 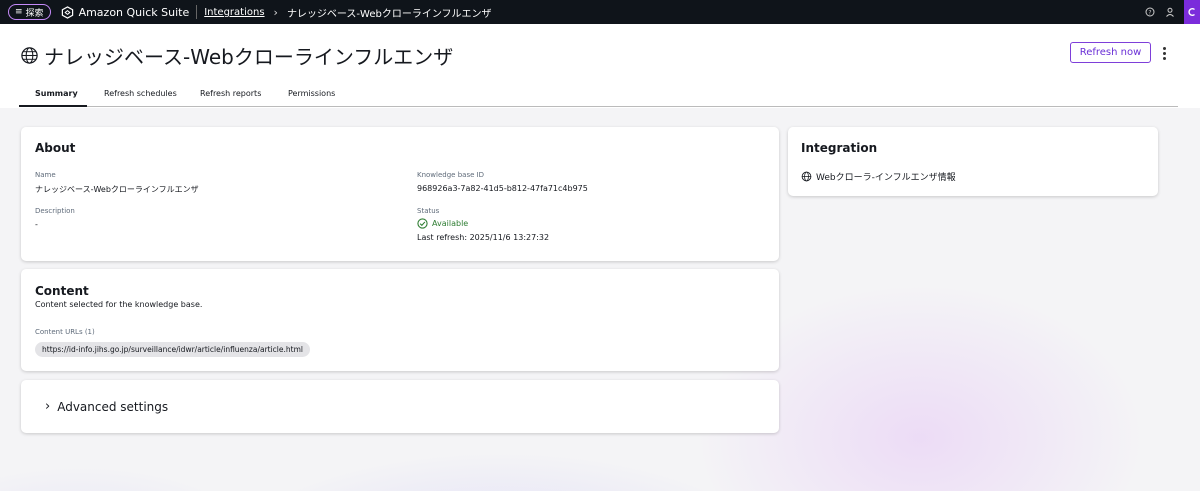 What do you see at coordinates (53, 106) in the screenshot?
I see `active-tab-indicator` at bounding box center [53, 106].